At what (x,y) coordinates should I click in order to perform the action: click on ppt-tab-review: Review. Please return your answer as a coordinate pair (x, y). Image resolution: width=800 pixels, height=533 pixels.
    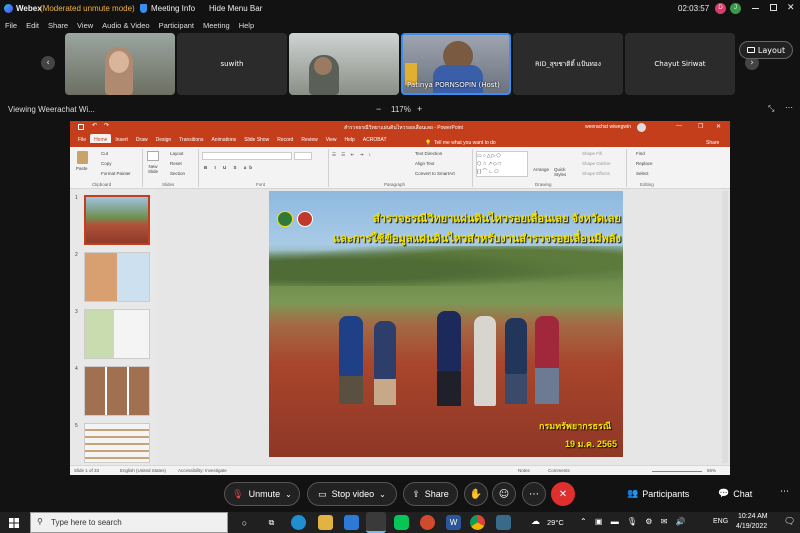
    Looking at the image, I should click on (309, 138).